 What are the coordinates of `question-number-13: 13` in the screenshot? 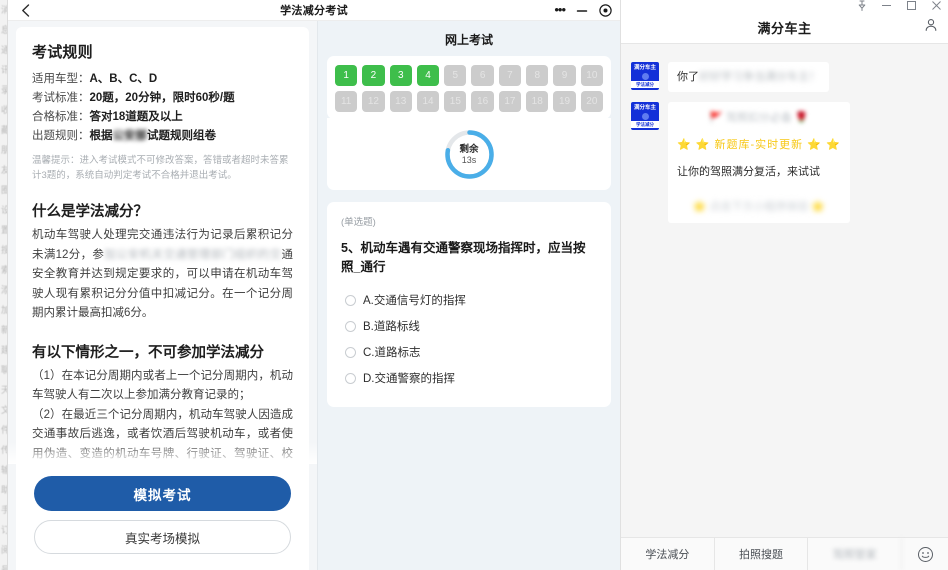 It's located at (400, 101).